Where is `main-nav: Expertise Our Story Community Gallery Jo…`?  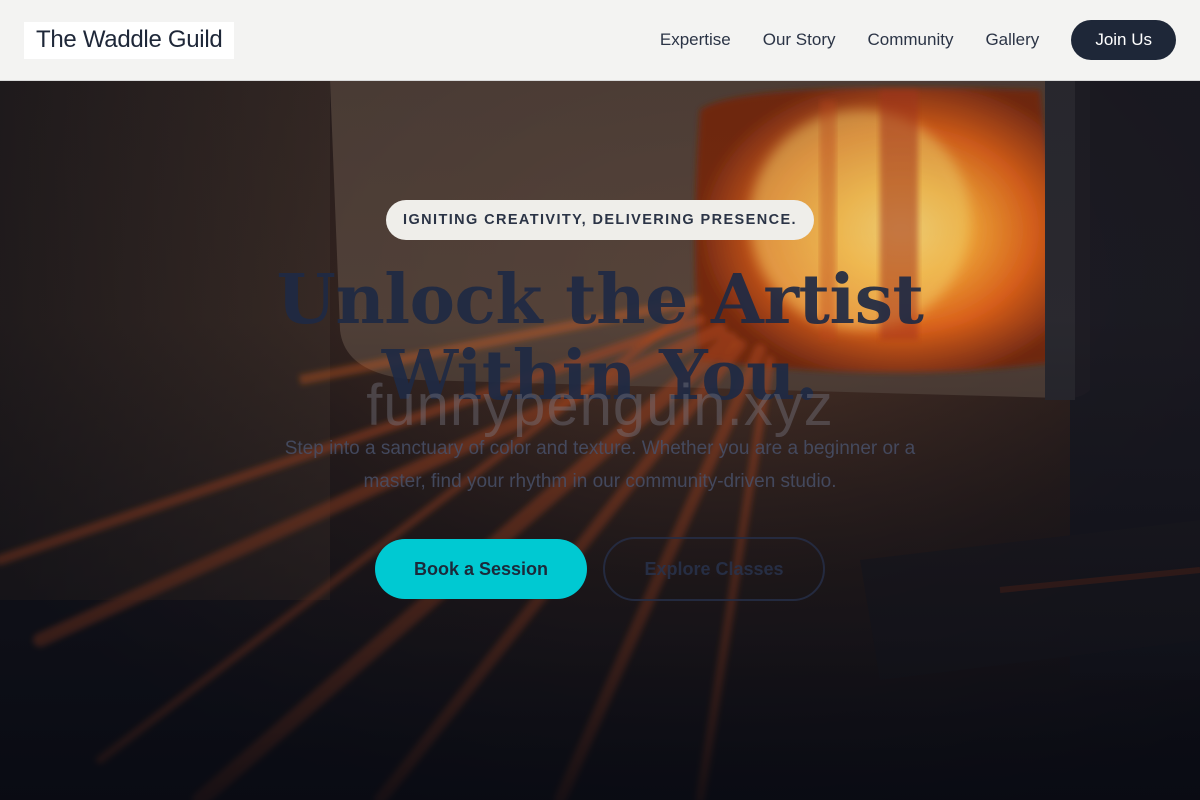
main-nav: Expertise Our Story Community Gallery Jo… is located at coordinates (918, 40).